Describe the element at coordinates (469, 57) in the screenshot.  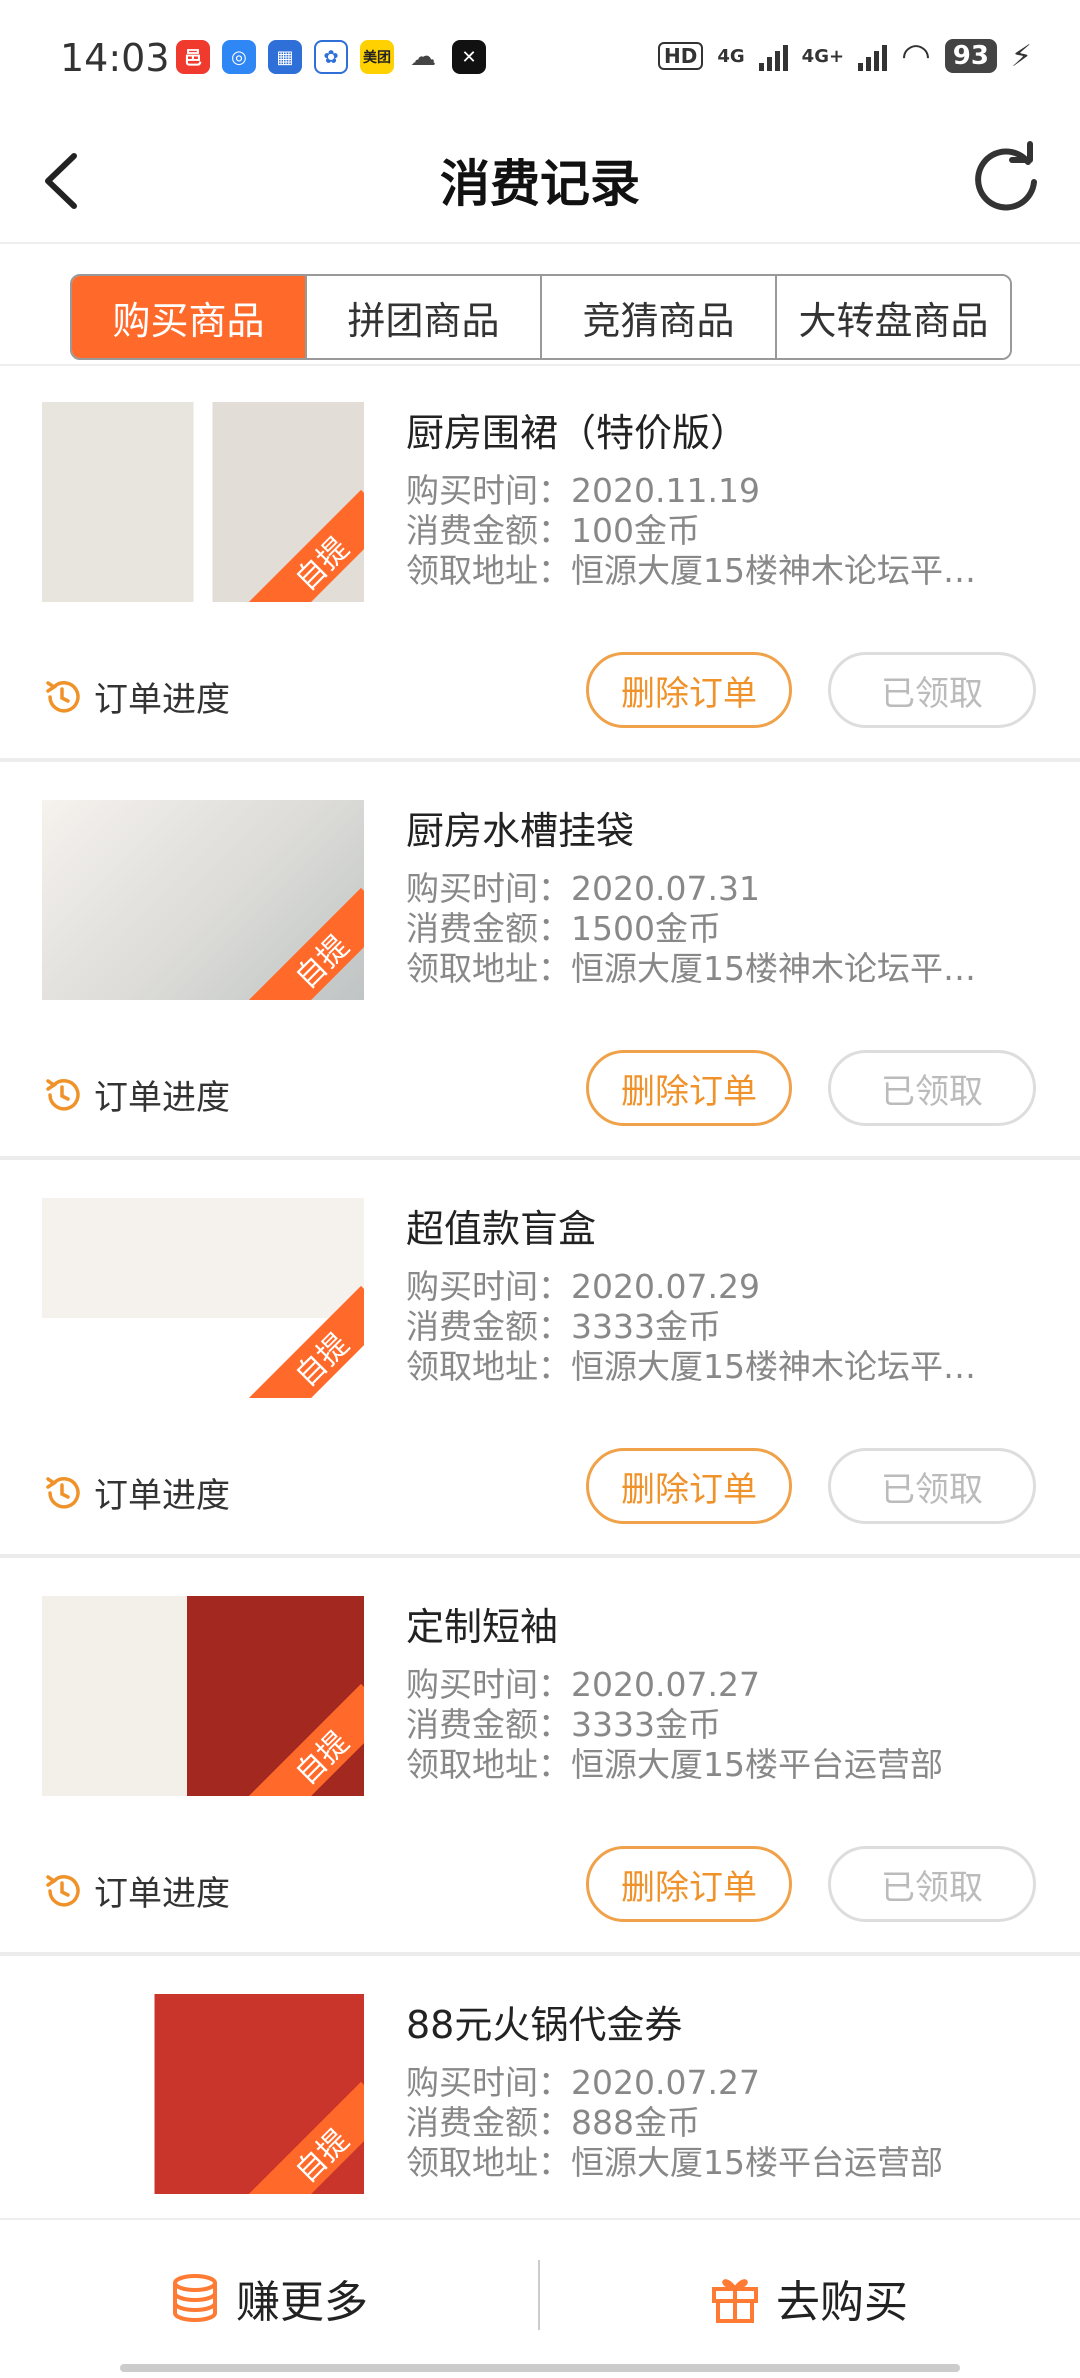
I see `capcut-icon: ✕` at that location.